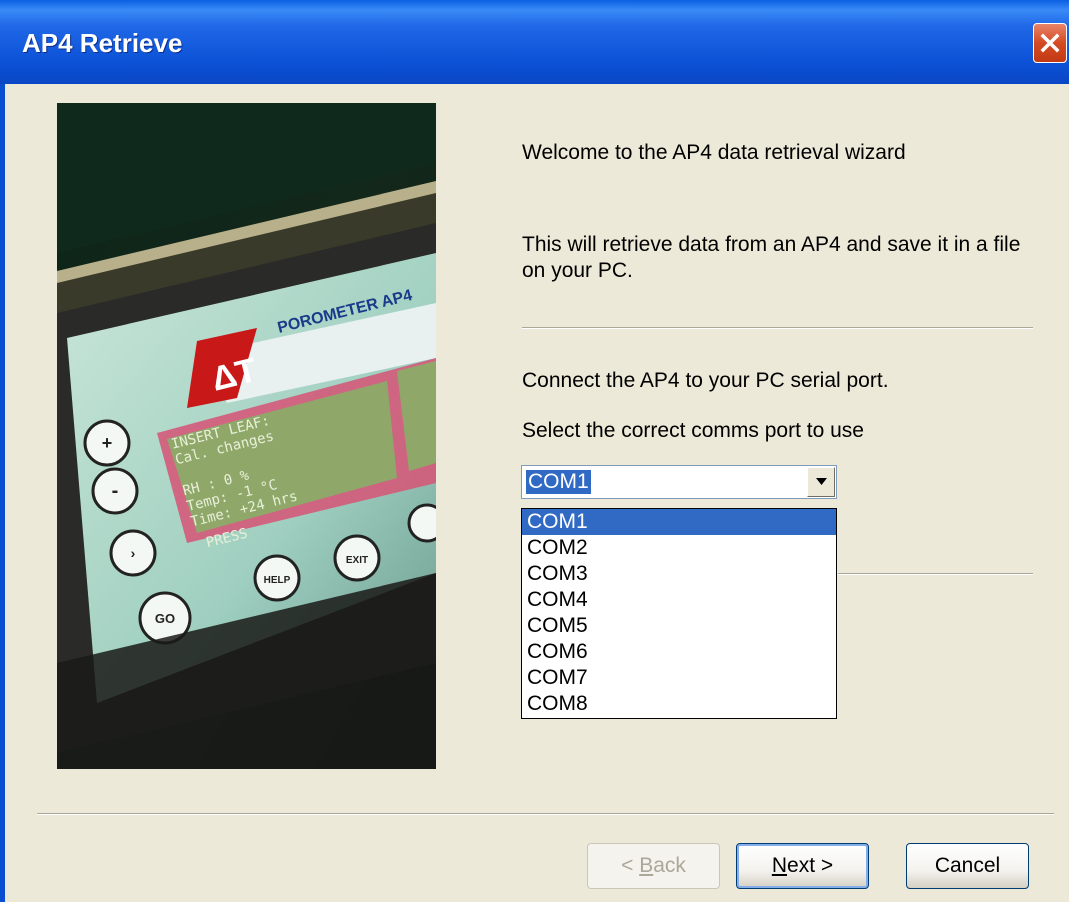 This screenshot has width=1069, height=902. I want to click on port-combobox: COM1, so click(679, 482).